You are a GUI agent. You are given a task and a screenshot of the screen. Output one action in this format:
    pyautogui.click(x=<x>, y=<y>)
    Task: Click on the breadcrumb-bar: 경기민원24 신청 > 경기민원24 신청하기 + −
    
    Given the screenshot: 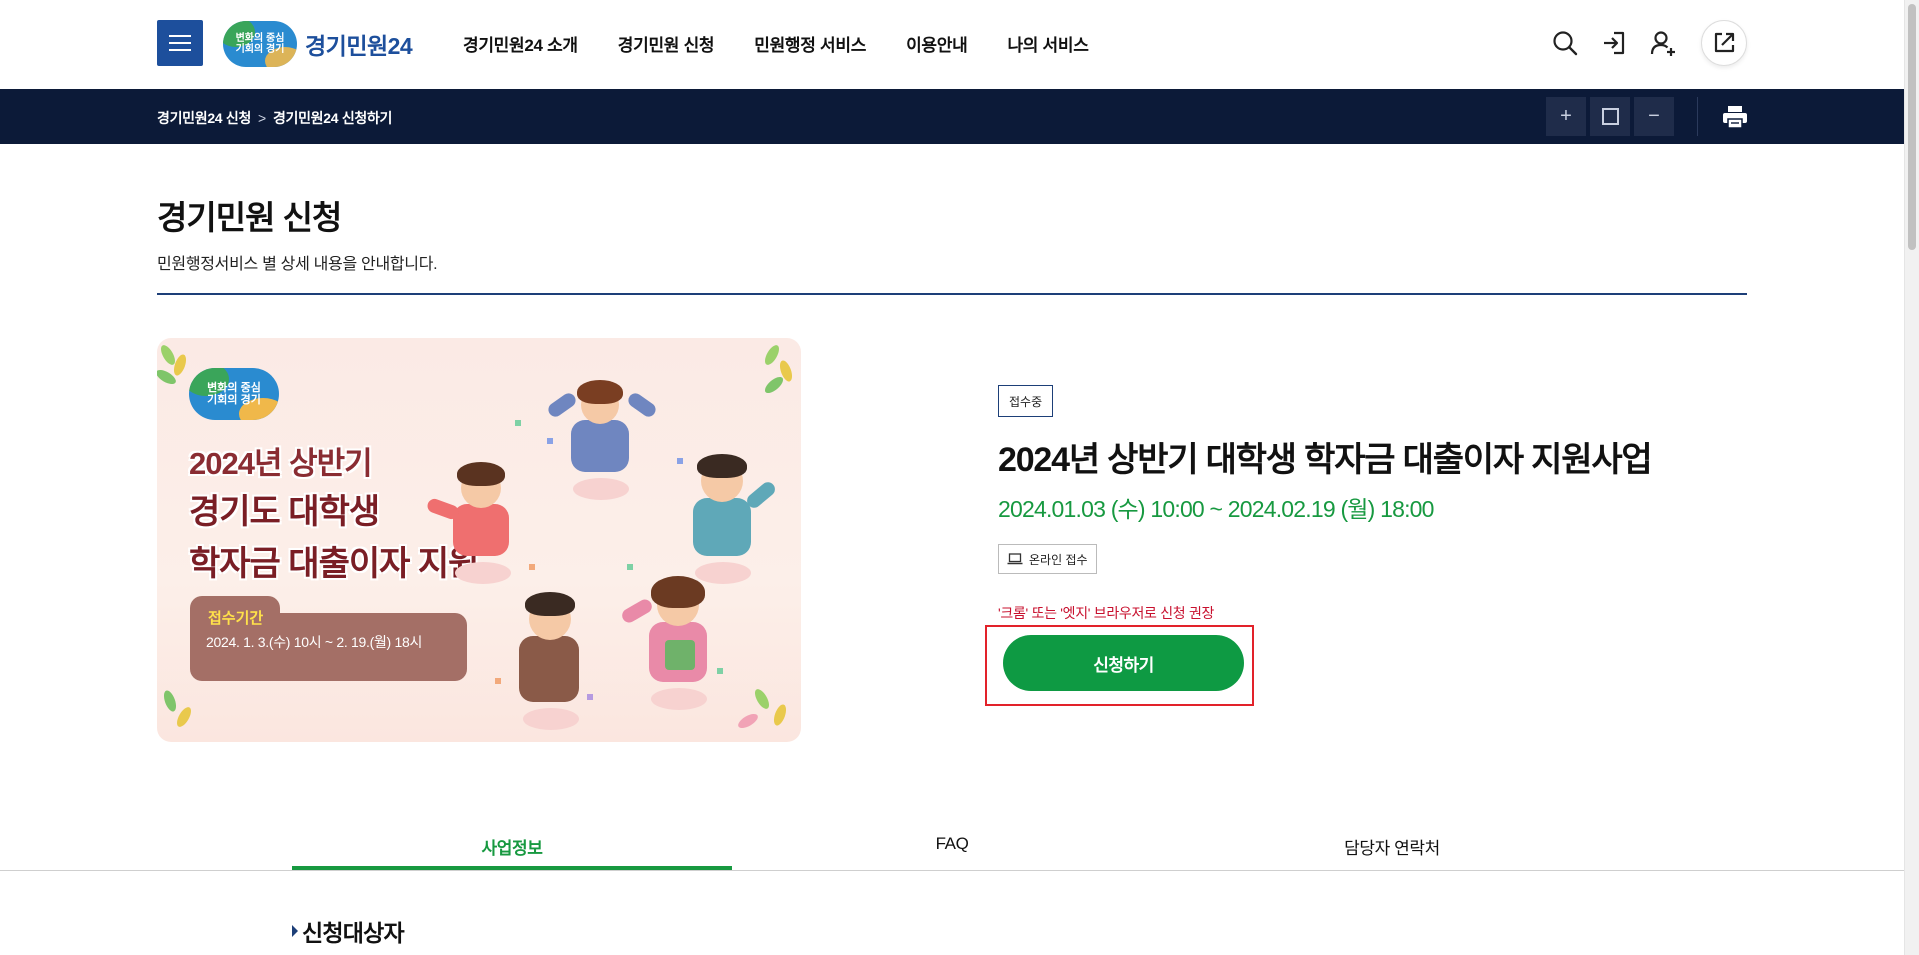 What is the action you would take?
    pyautogui.click(x=952, y=116)
    